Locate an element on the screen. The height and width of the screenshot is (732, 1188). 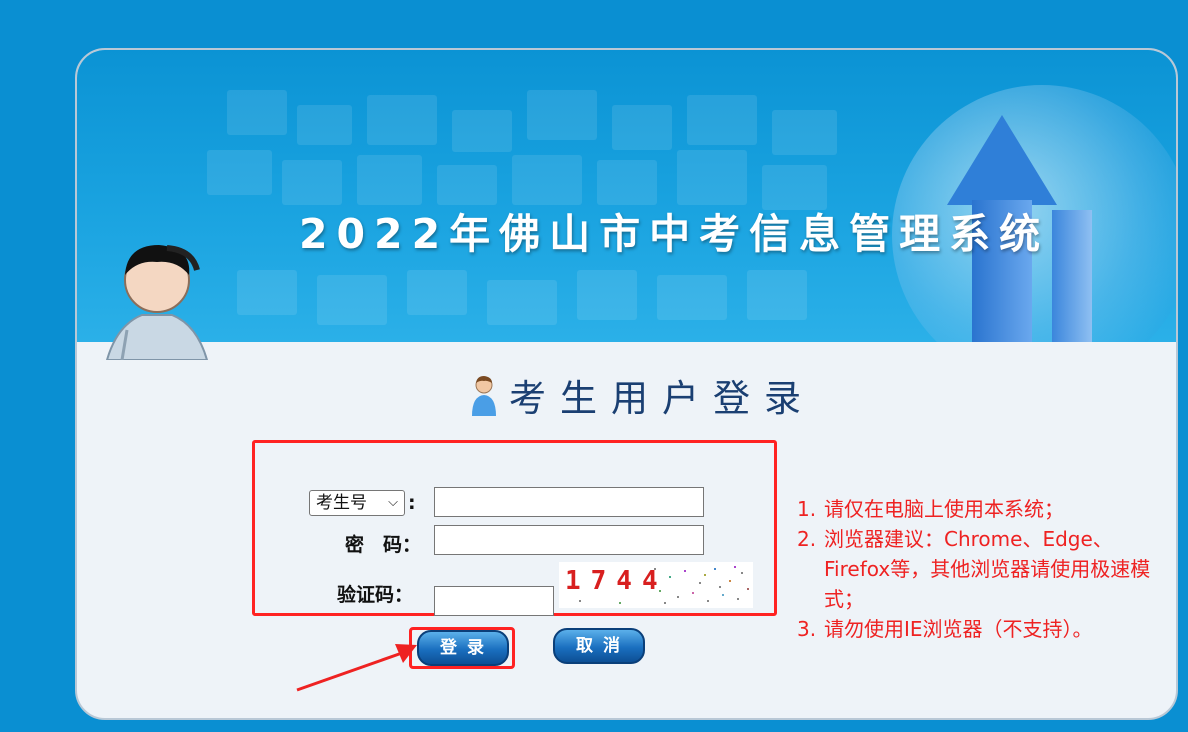
arrow-graphic is located at coordinates (1002, 160).